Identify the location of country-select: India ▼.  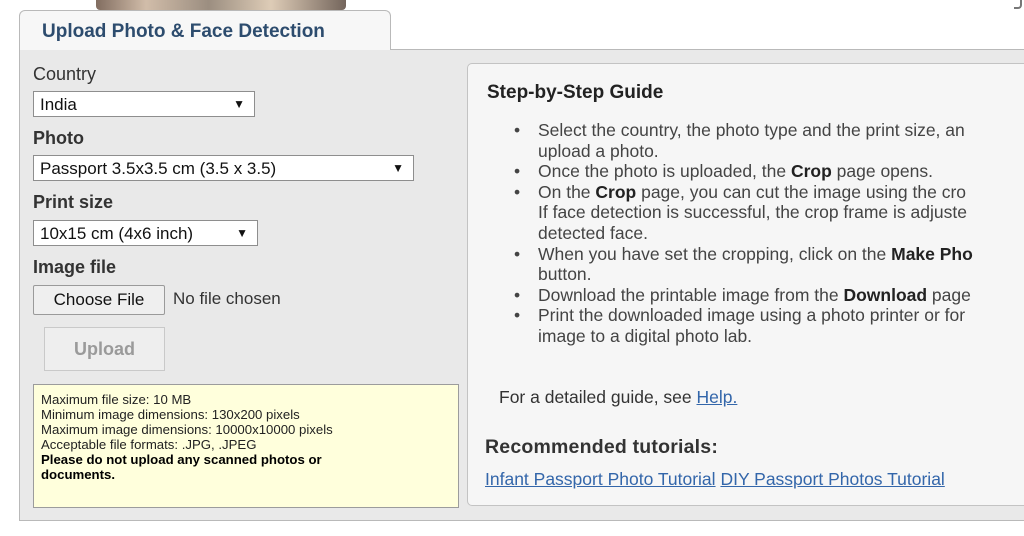
(144, 104).